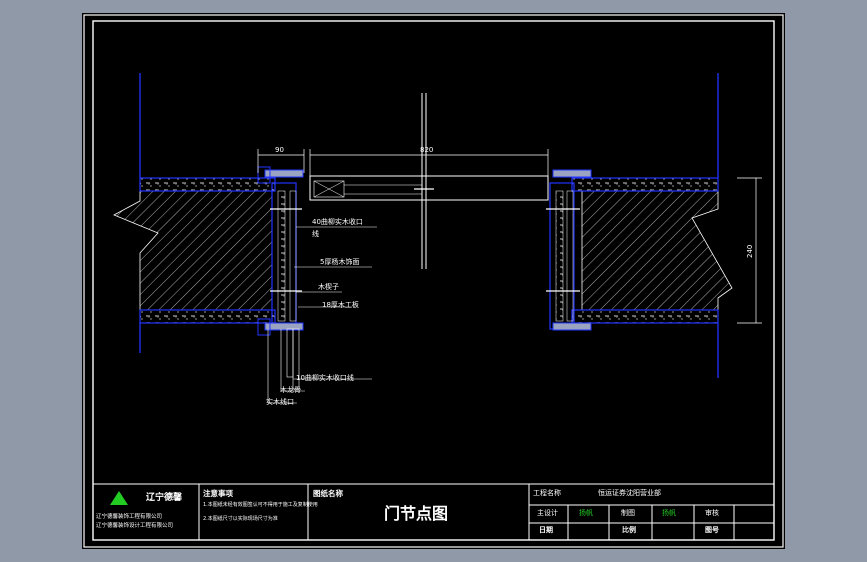 The height and width of the screenshot is (562, 867). What do you see at coordinates (164, 498) in the screenshot?
I see `company-short-name: 辽宁德馨` at bounding box center [164, 498].